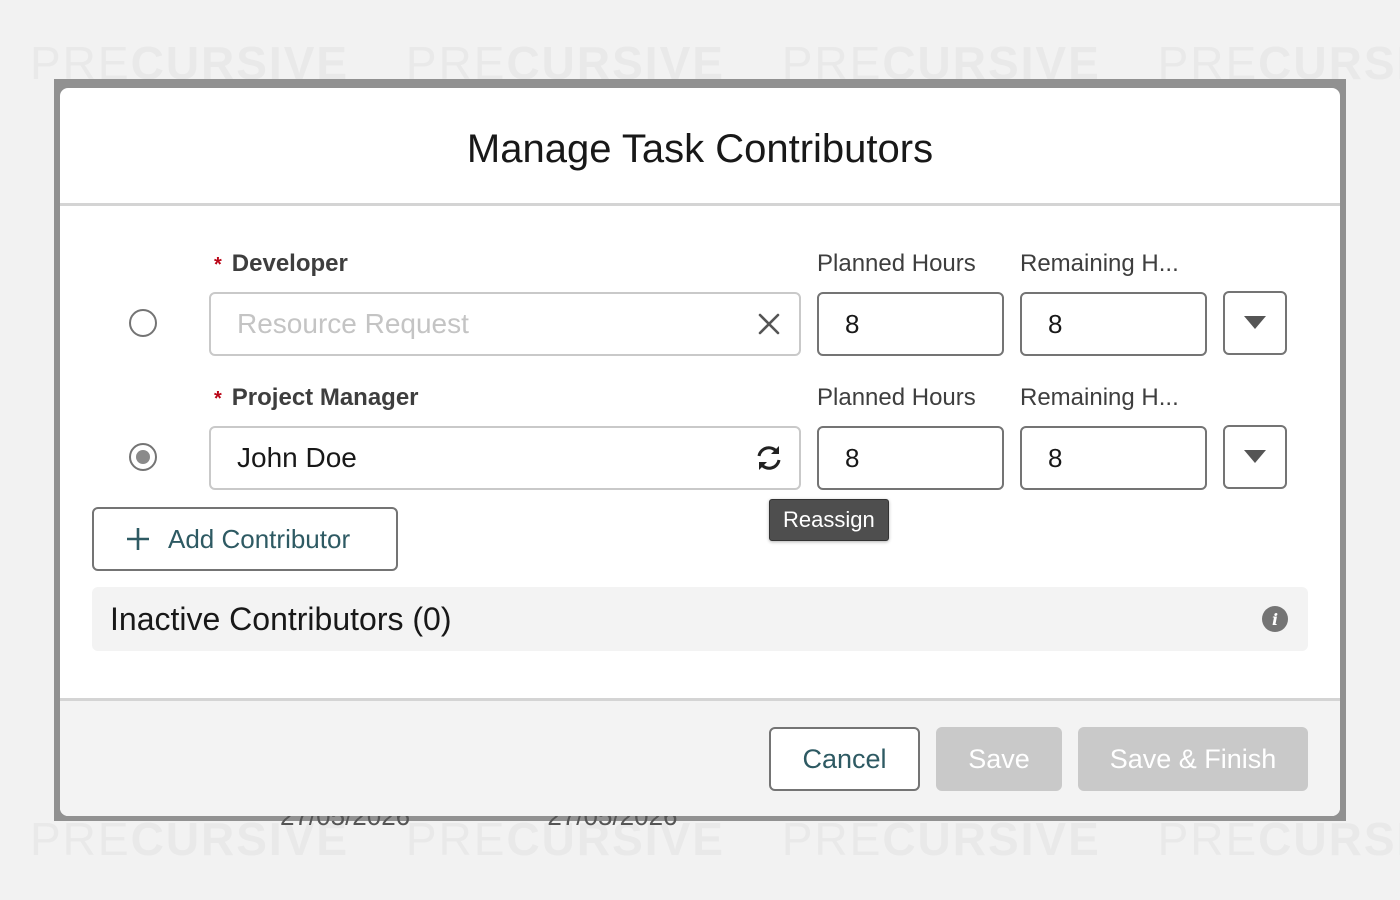 This screenshot has height=900, width=1400. Describe the element at coordinates (844, 759) in the screenshot. I see `cancel-button: Cancel` at that location.